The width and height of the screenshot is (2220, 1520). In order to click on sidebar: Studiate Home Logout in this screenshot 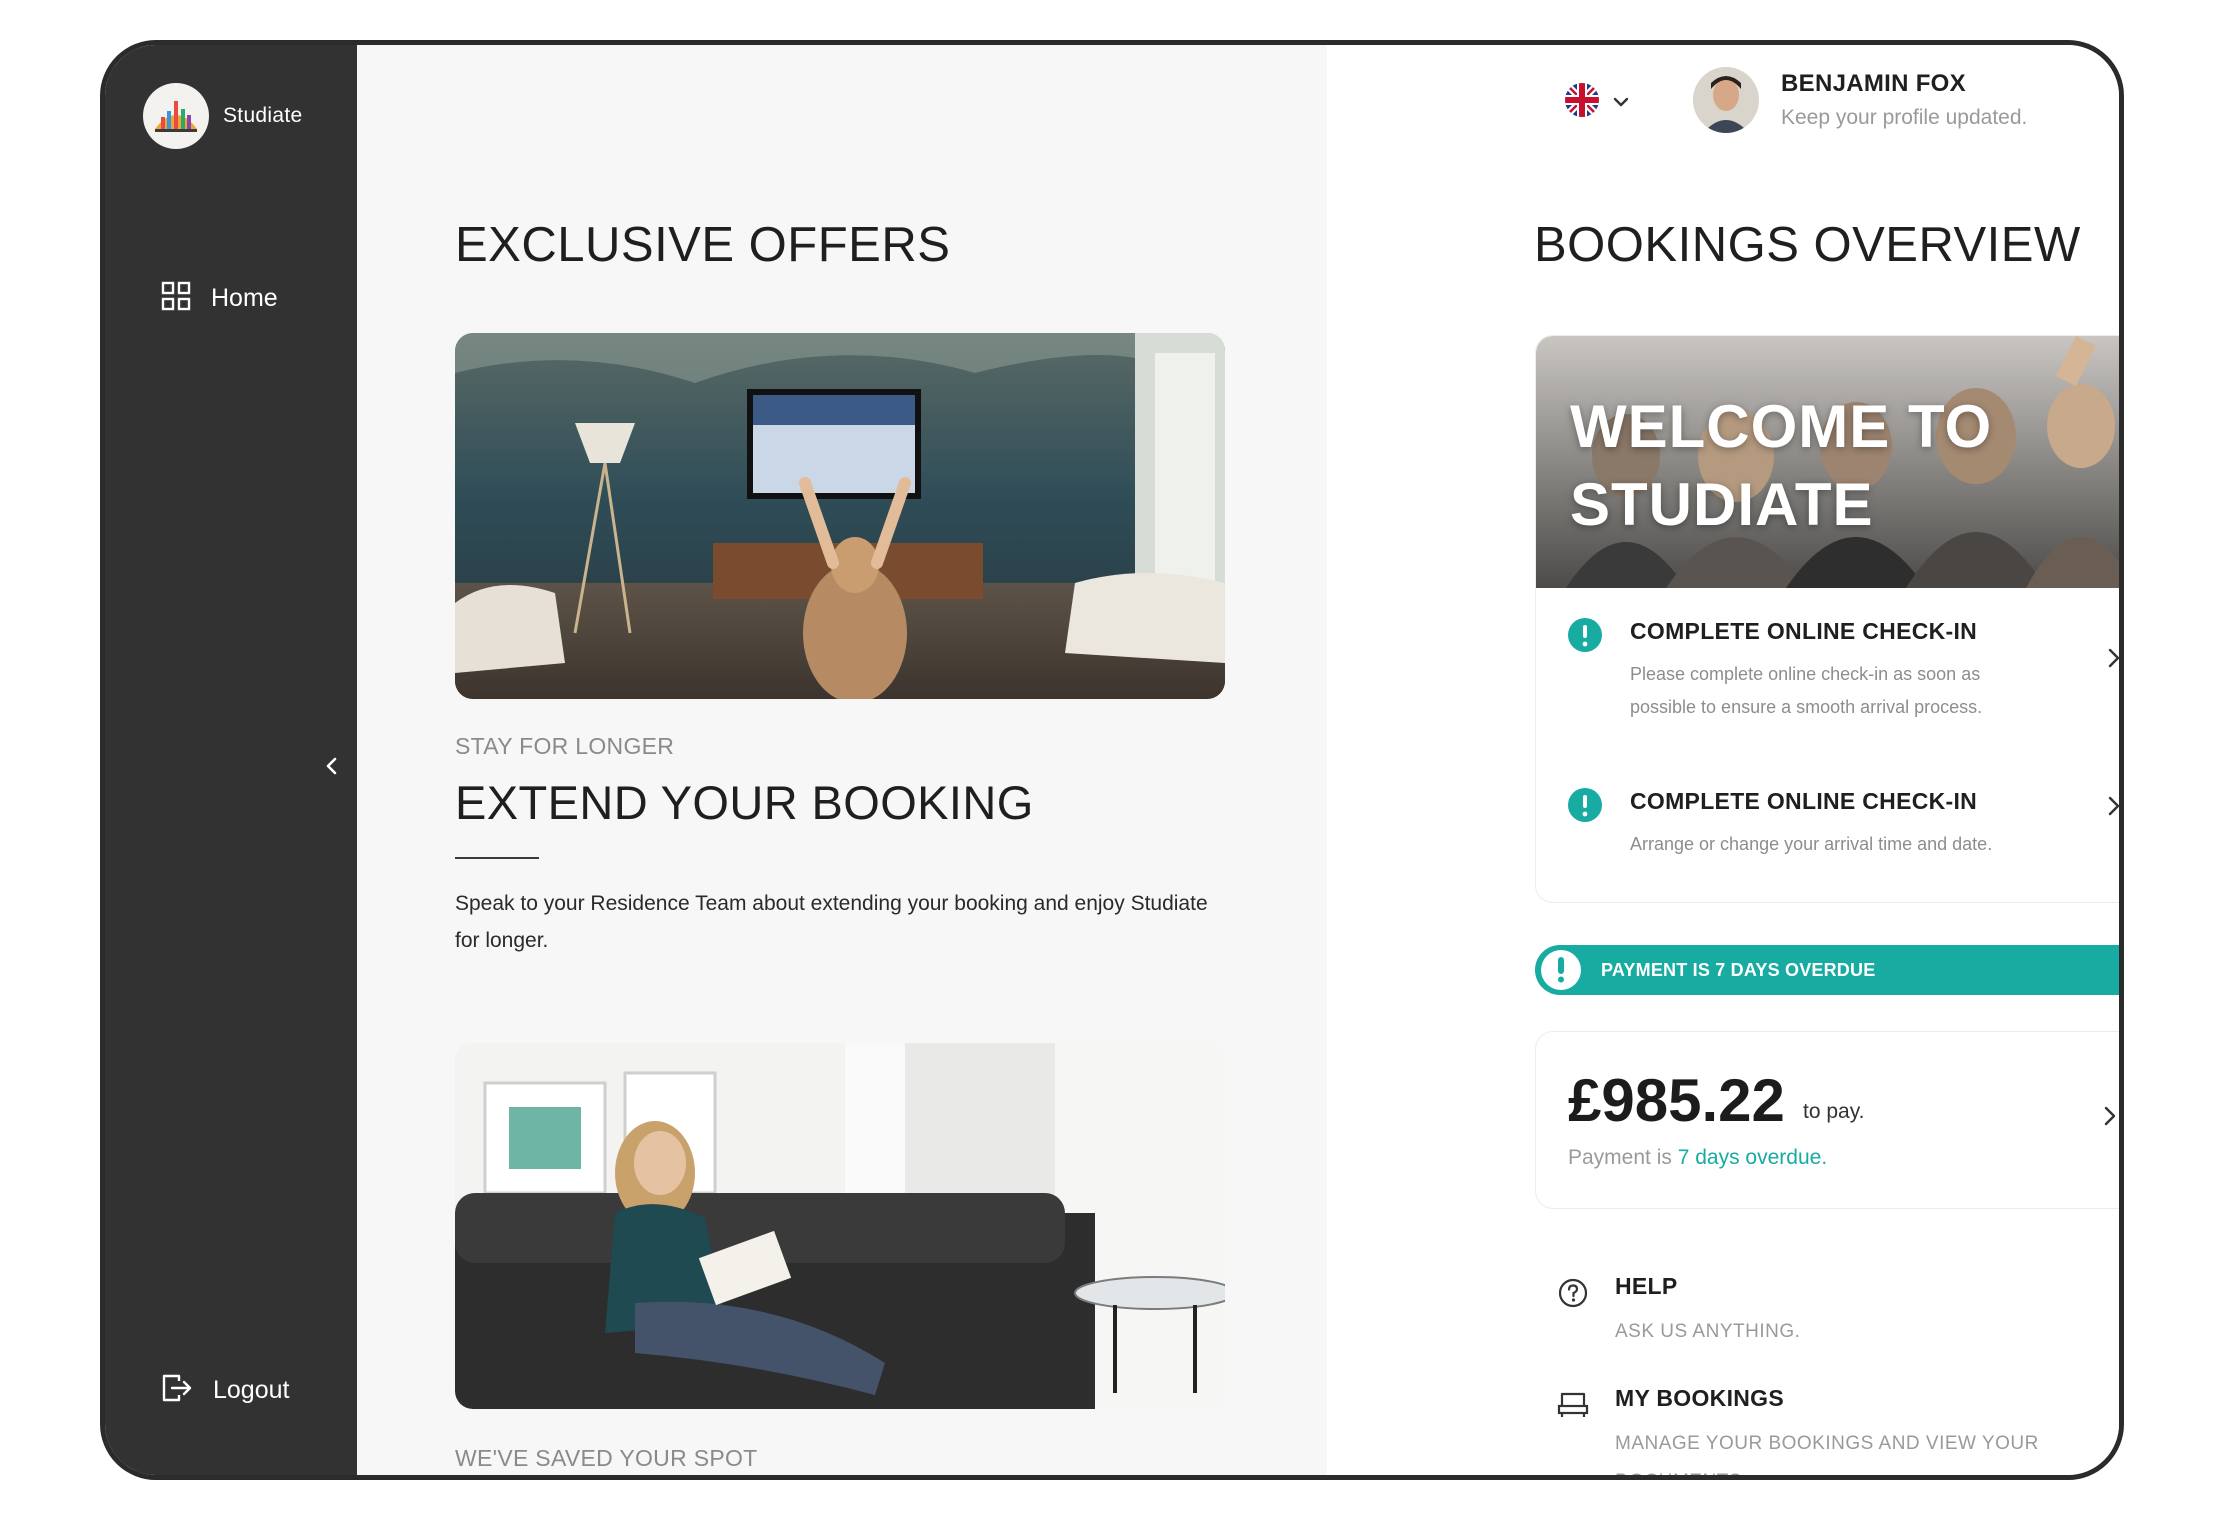, I will do `click(231, 760)`.